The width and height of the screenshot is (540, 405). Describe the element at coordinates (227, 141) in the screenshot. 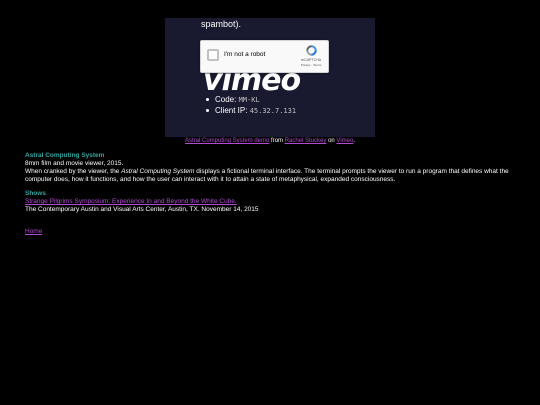

I see `video-title-link: Astral Computing System demo` at that location.